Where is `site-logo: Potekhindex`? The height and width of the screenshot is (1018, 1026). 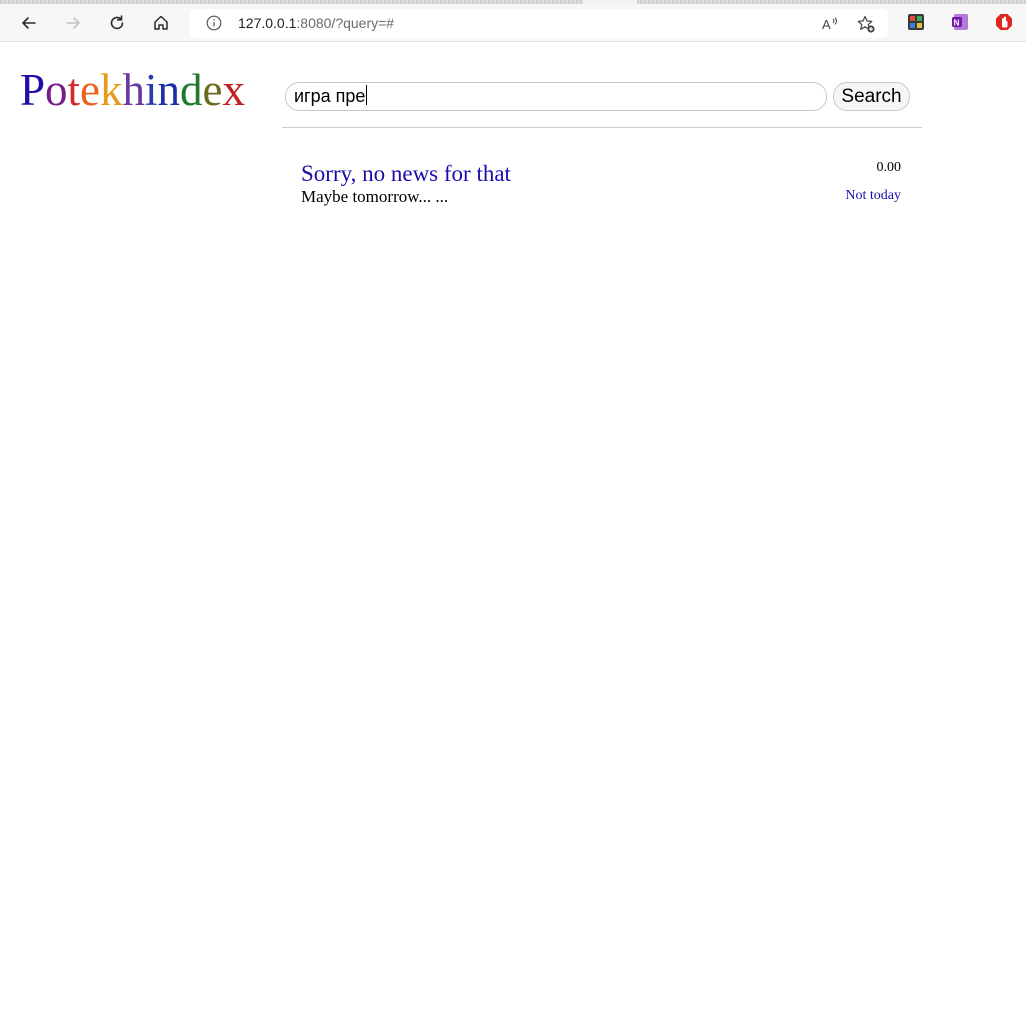 site-logo: Potekhindex is located at coordinates (132, 90).